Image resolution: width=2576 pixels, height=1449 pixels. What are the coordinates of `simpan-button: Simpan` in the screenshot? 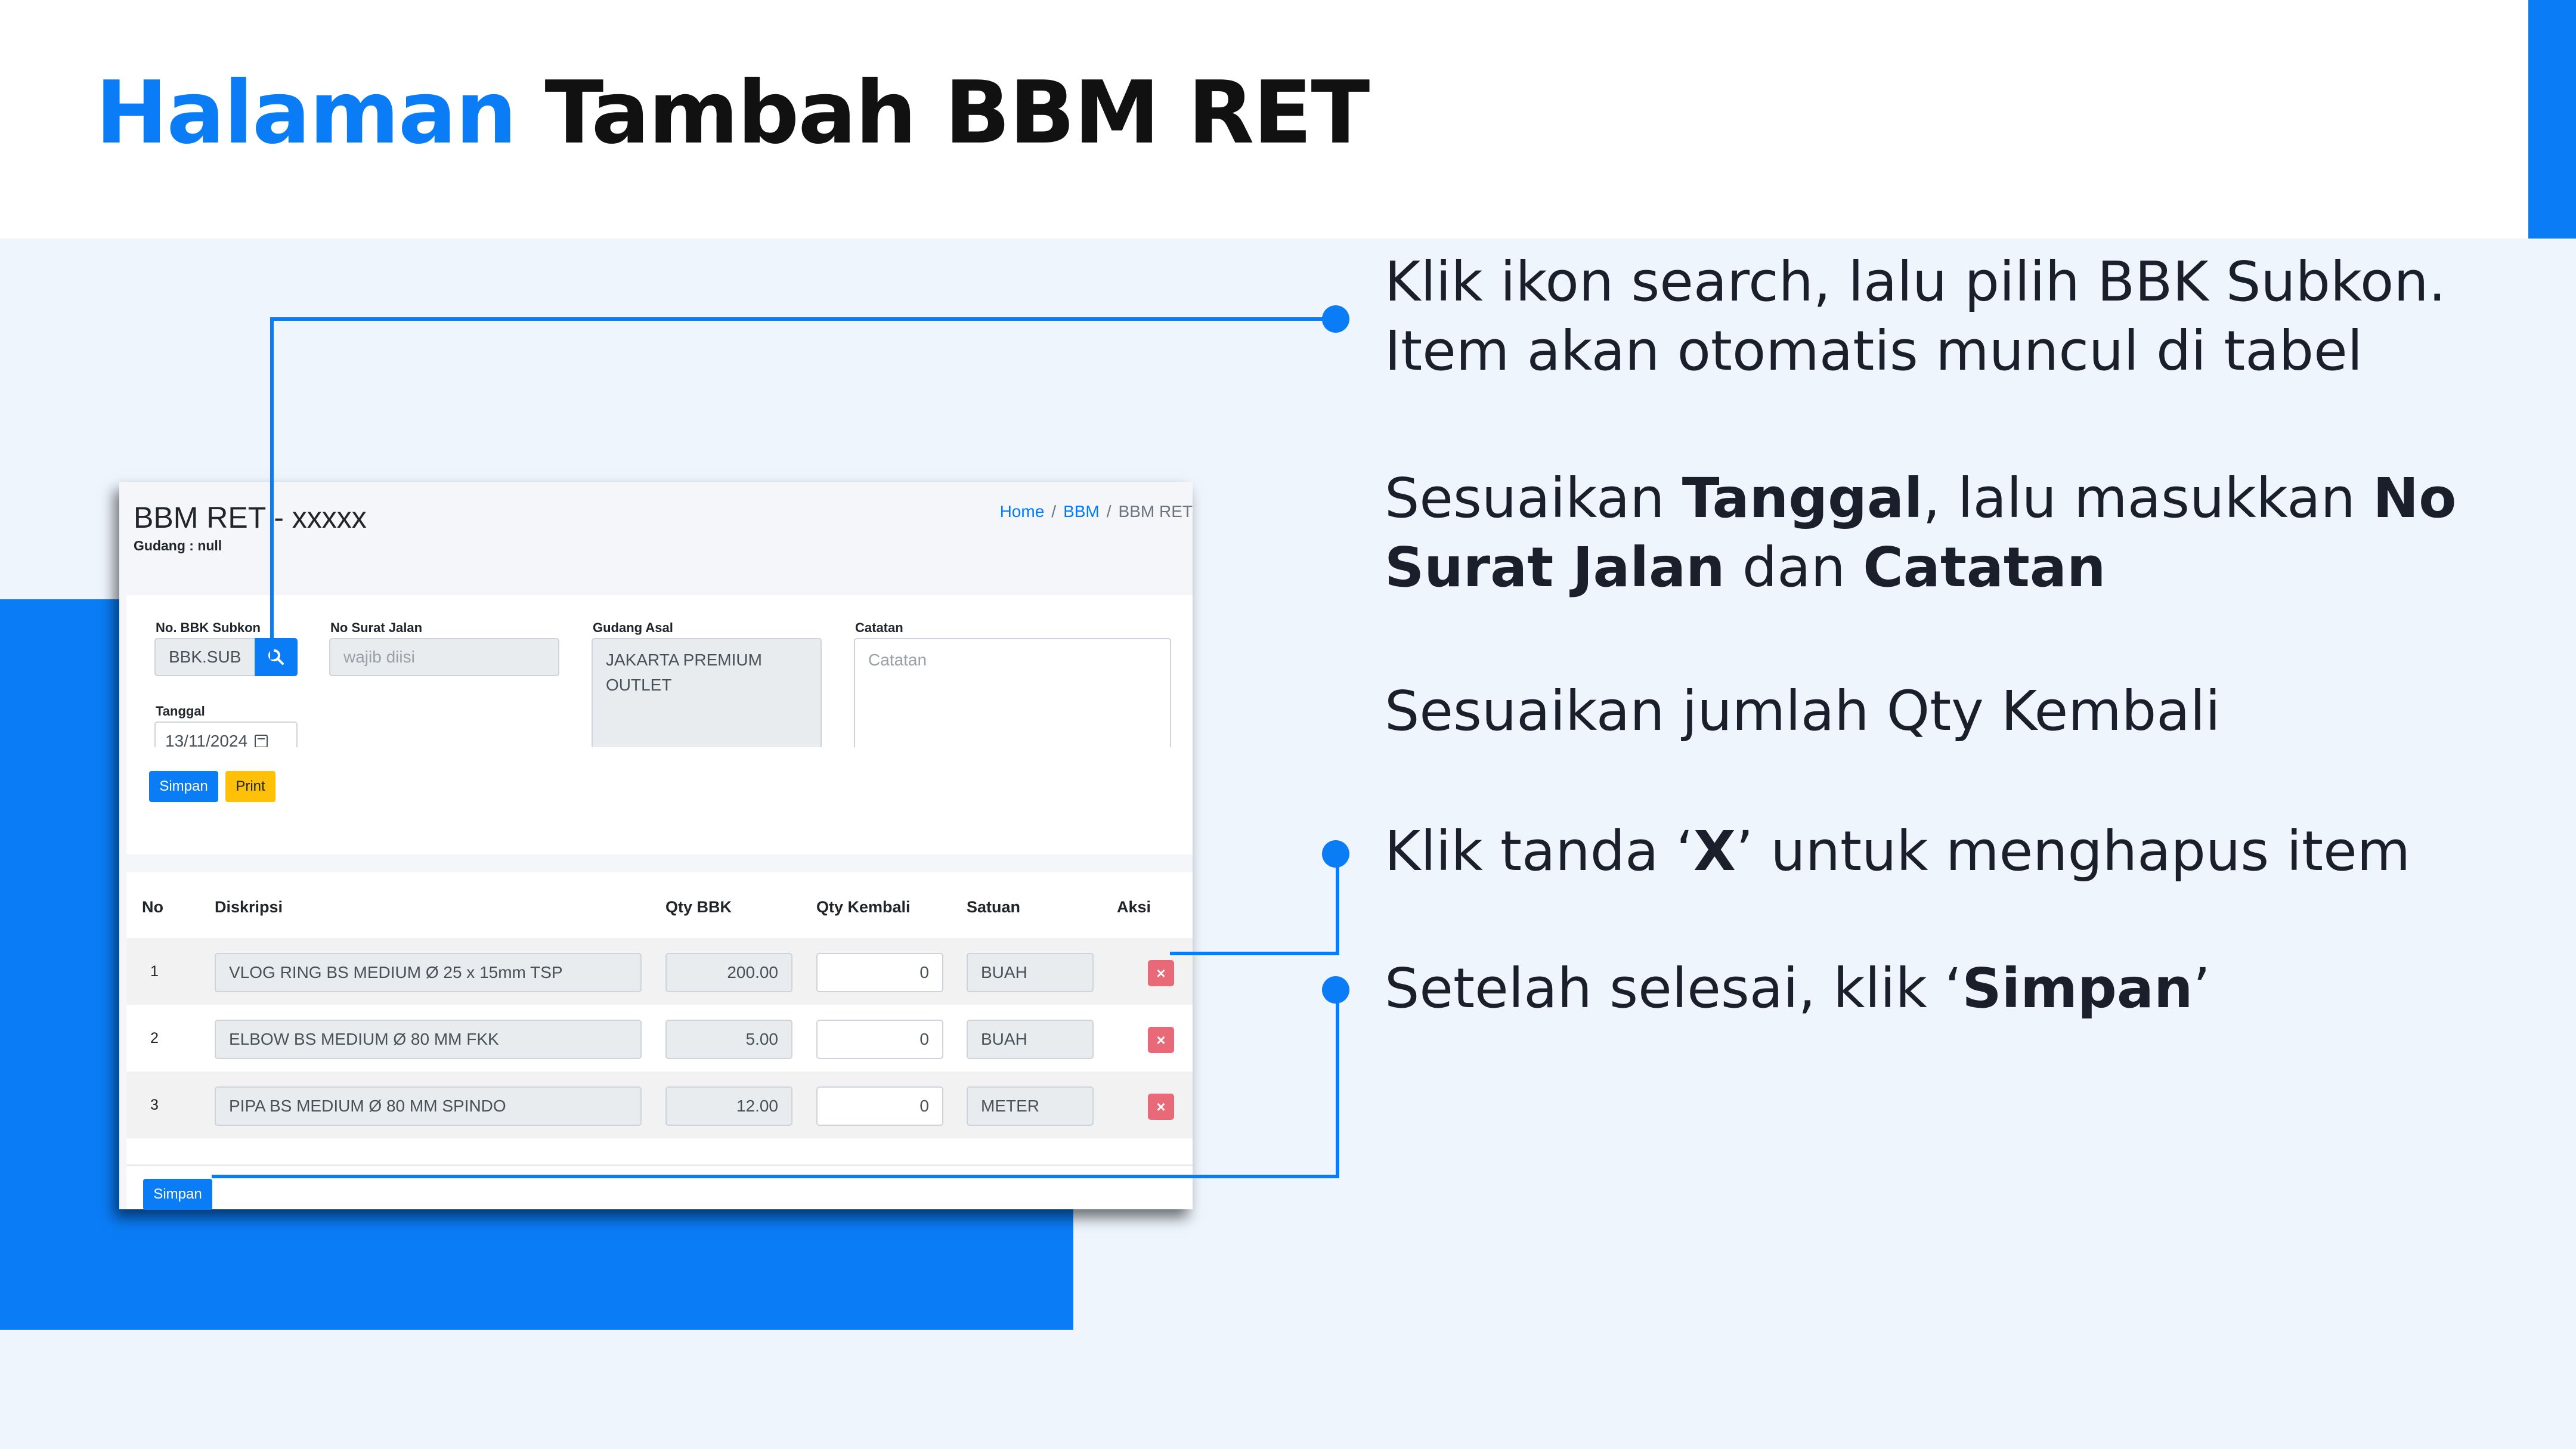 It's located at (183, 786).